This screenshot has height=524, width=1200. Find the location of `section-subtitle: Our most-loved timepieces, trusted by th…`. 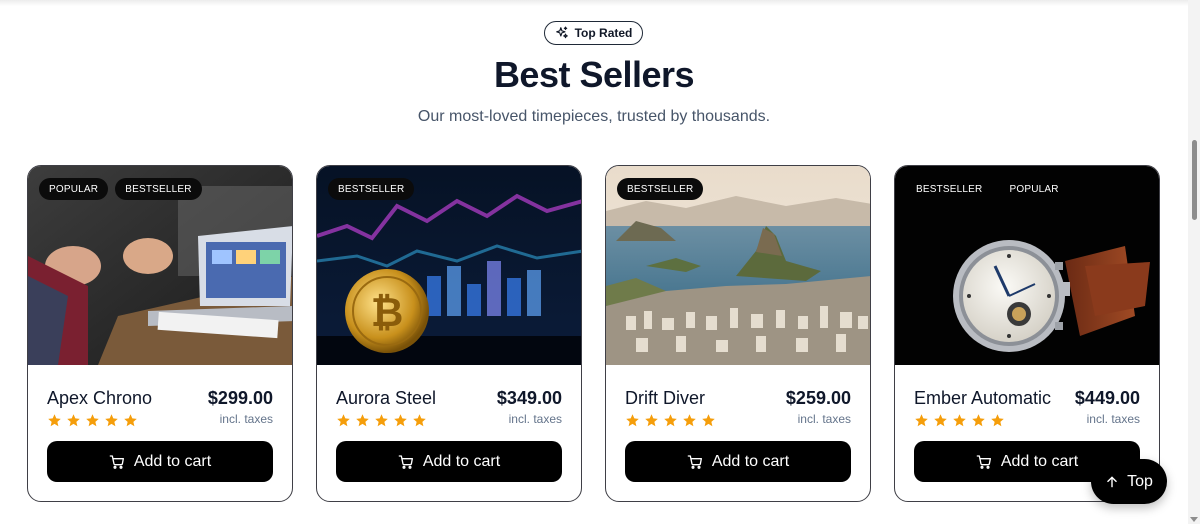

section-subtitle: Our most-loved timepieces, trusted by th… is located at coordinates (594, 116).